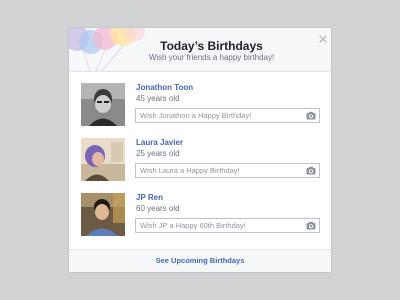 This screenshot has width=400, height=300. I want to click on dialog-footer: See Upcoming Birthdays, so click(200, 260).